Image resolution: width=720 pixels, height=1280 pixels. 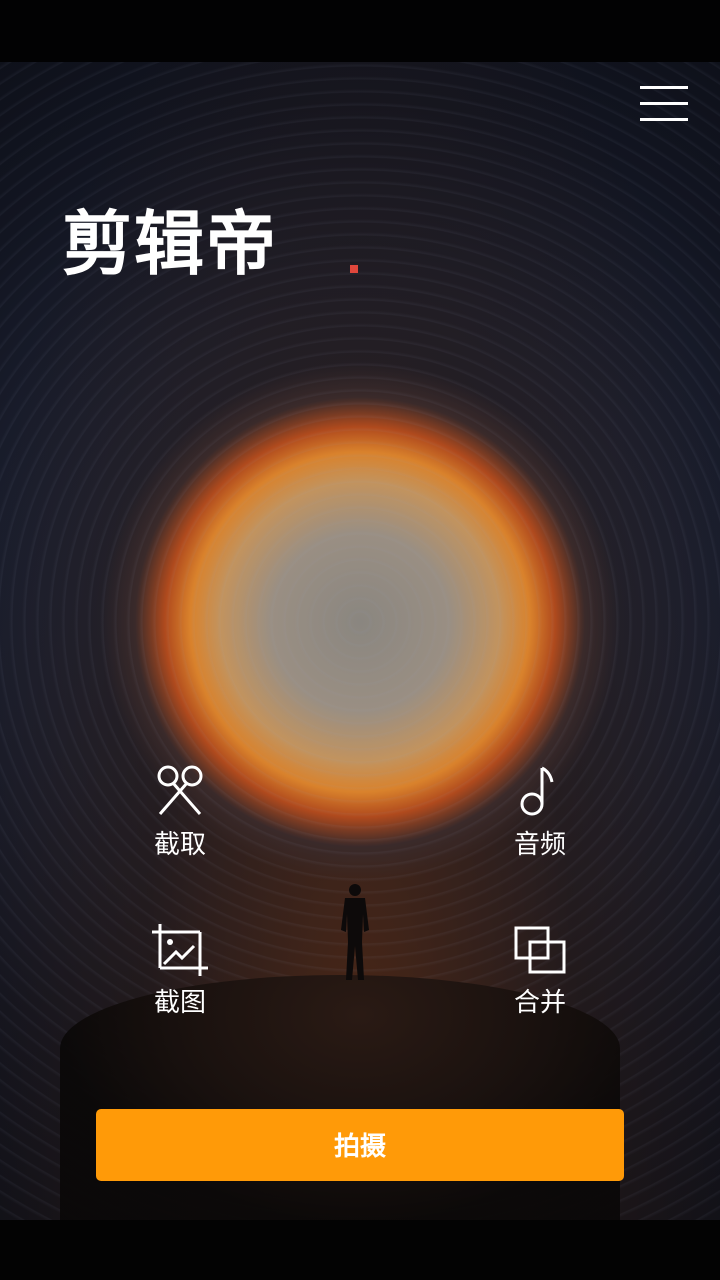 What do you see at coordinates (180, 790) in the screenshot?
I see `scissors-icon` at bounding box center [180, 790].